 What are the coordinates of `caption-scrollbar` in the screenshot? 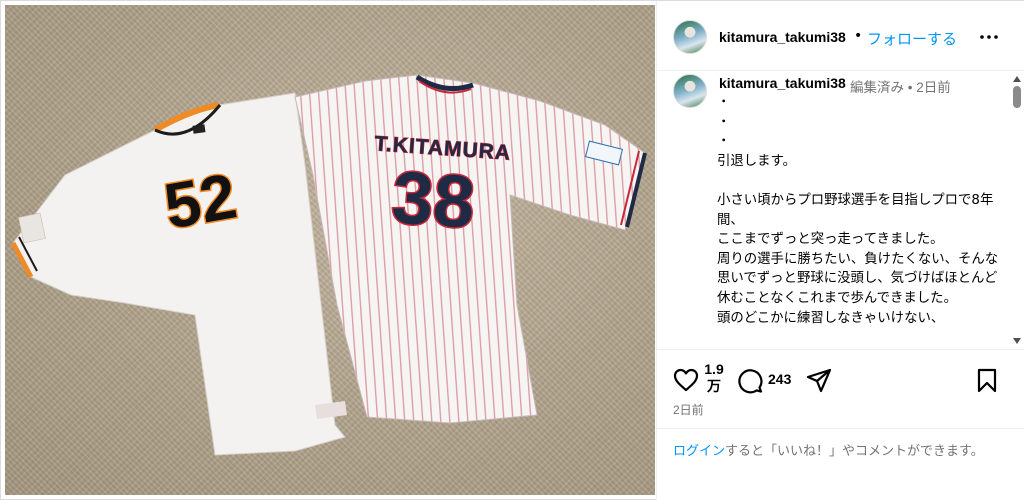 It's located at (1017, 210).